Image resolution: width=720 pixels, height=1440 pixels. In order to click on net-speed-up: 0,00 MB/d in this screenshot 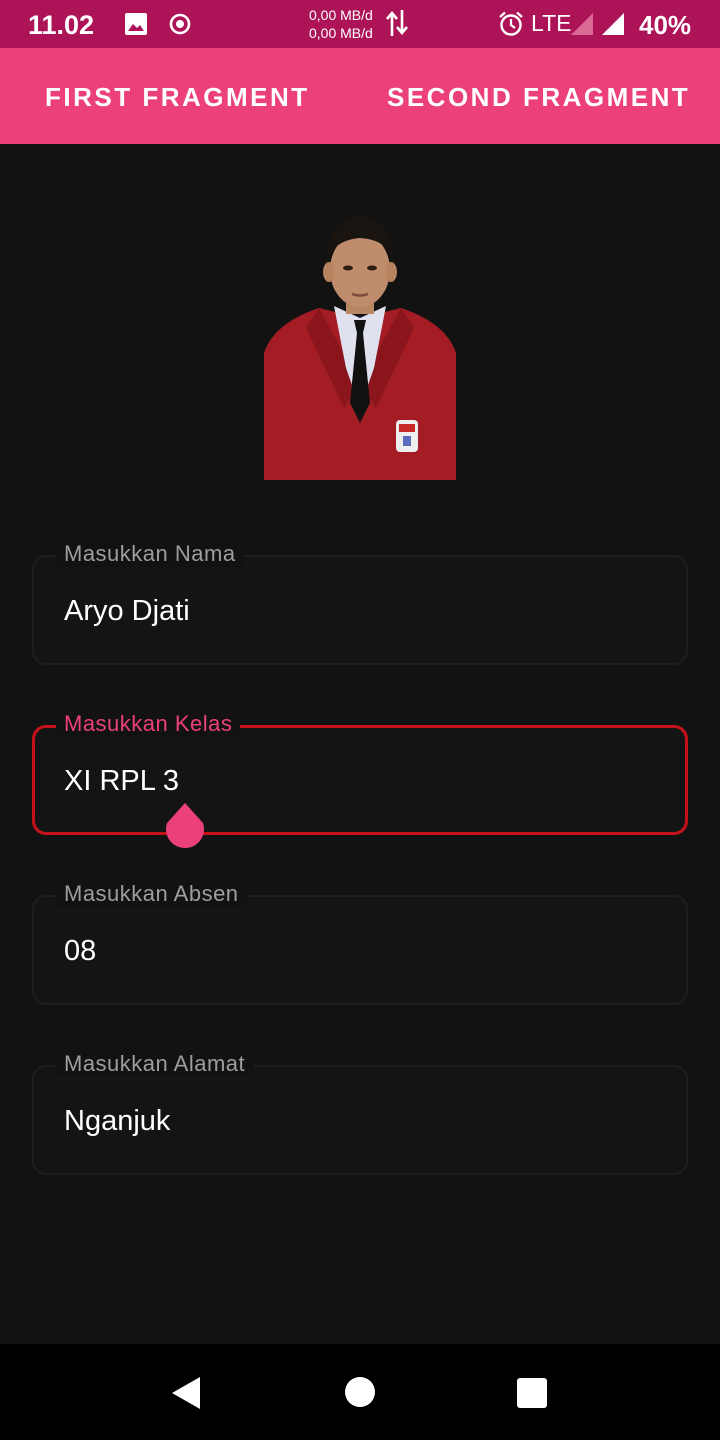, I will do `click(341, 15)`.